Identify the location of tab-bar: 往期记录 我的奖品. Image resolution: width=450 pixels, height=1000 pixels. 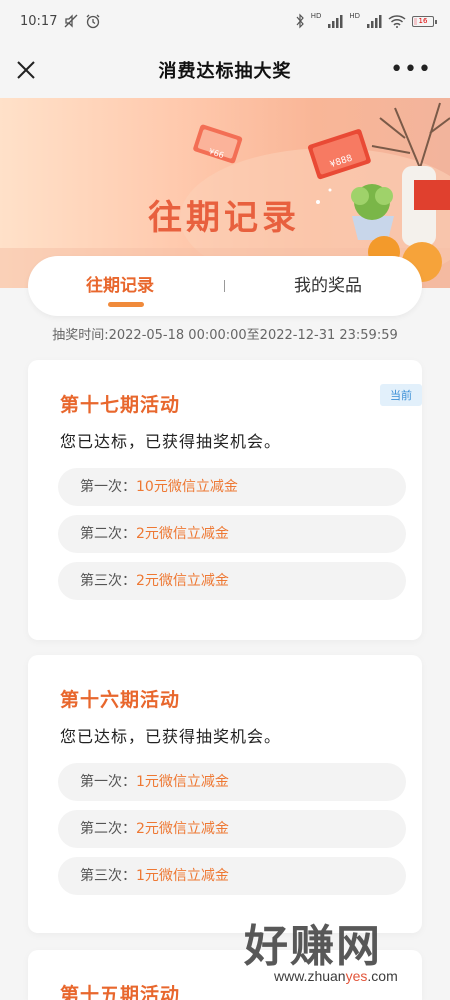
(225, 286).